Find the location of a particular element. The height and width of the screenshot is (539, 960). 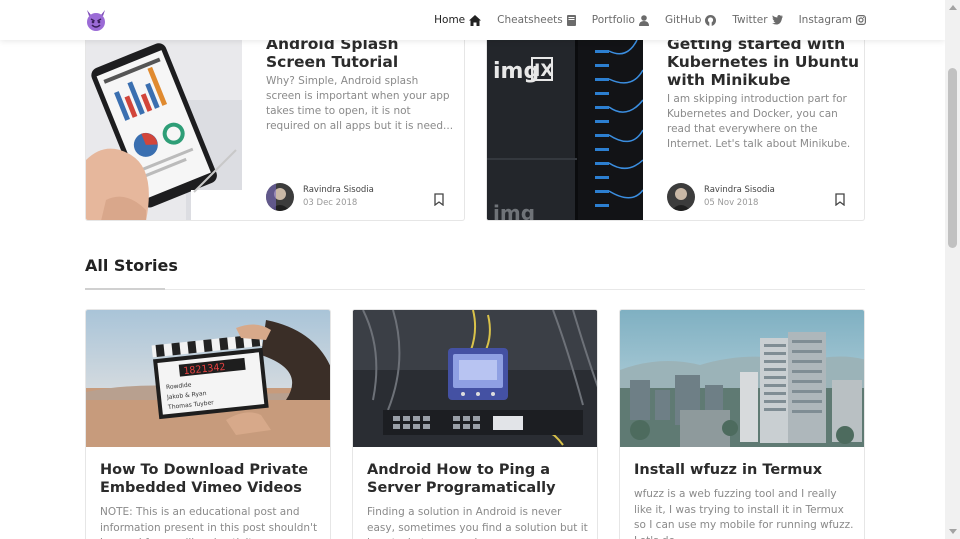

nav-instagram: Instagram is located at coordinates (832, 20).